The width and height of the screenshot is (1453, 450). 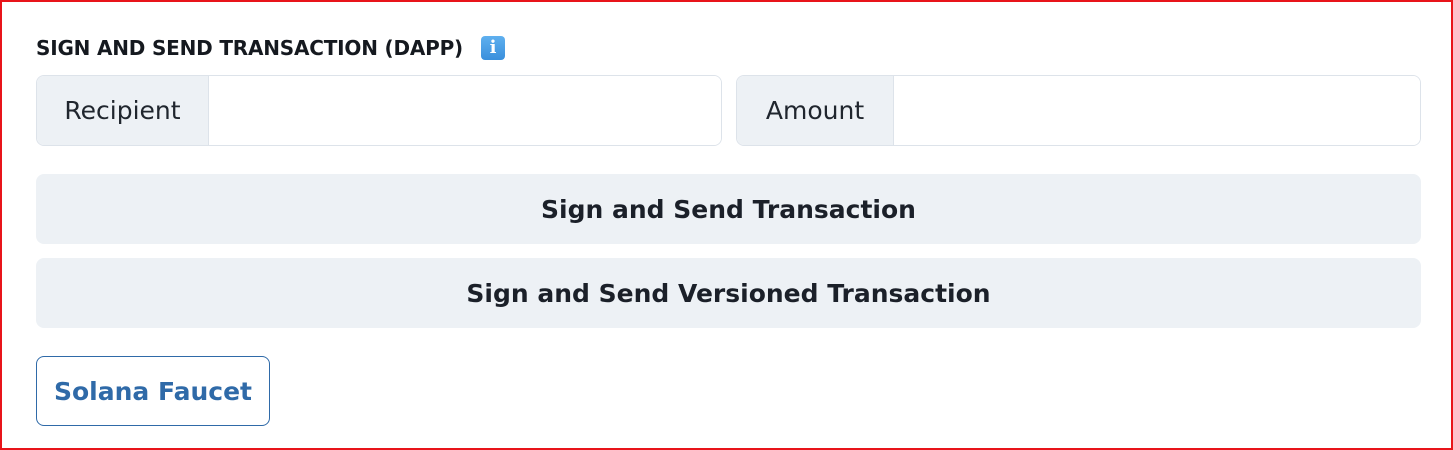 I want to click on sign-and-send-transaction-button: Sign and Send Transaction, so click(x=728, y=209).